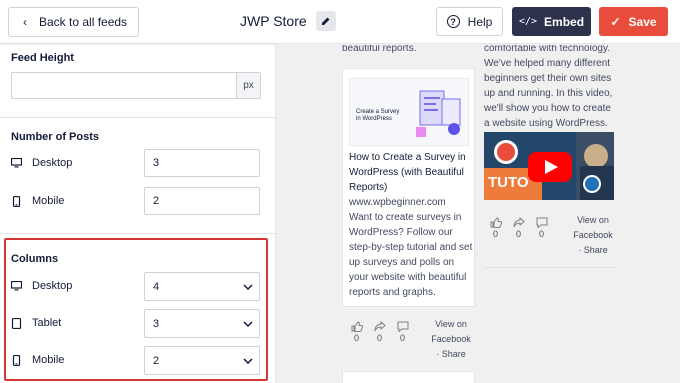 The height and width of the screenshot is (383, 680). What do you see at coordinates (202, 323) in the screenshot?
I see `columns-tablet-select: 3` at bounding box center [202, 323].